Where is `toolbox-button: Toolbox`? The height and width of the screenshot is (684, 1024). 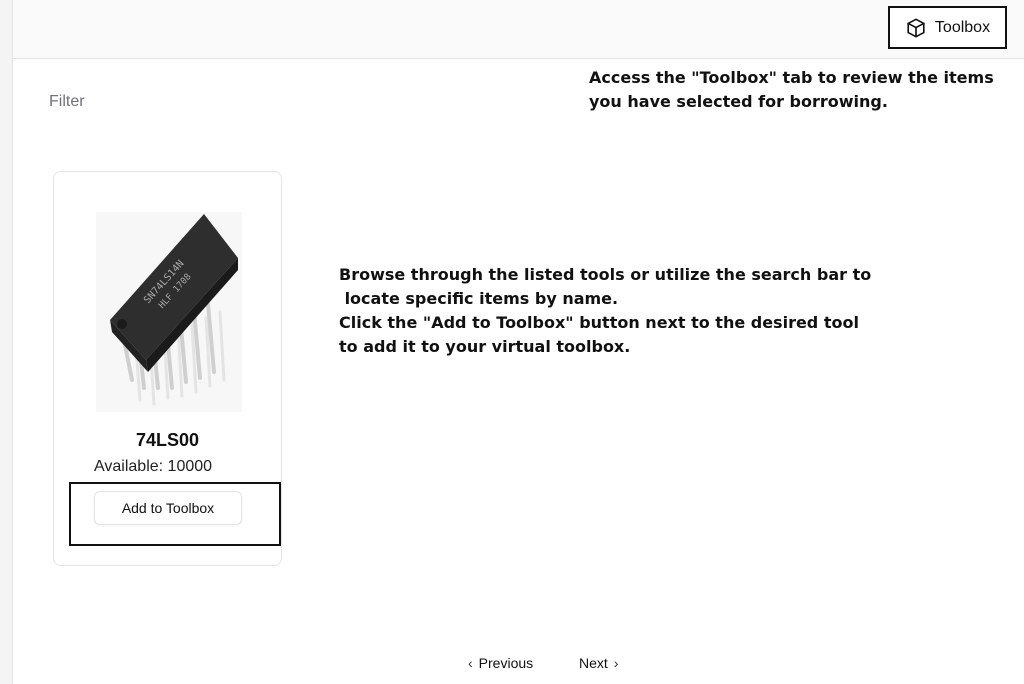
toolbox-button: Toolbox is located at coordinates (947, 27).